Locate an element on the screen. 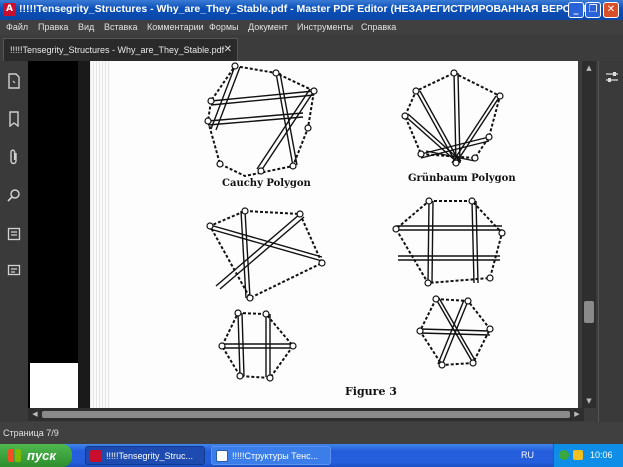  search-icon is located at coordinates (14, 197).